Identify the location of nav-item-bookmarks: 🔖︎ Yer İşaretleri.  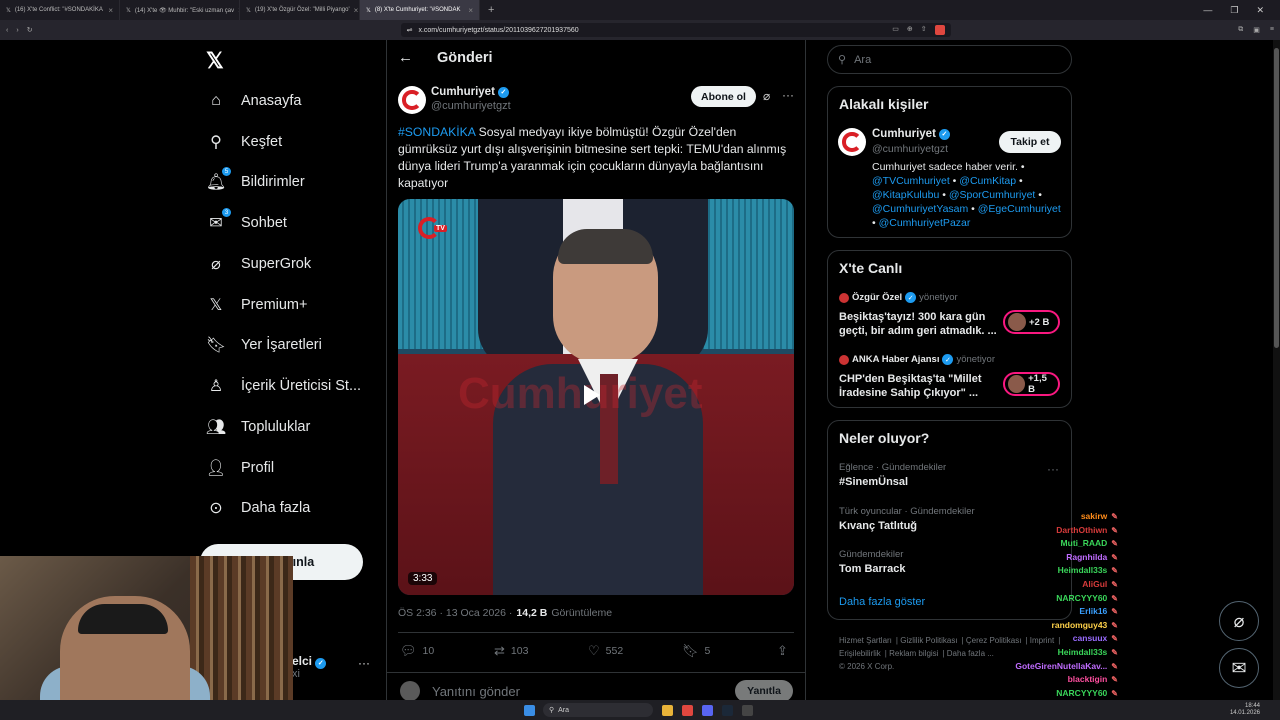
(263, 345).